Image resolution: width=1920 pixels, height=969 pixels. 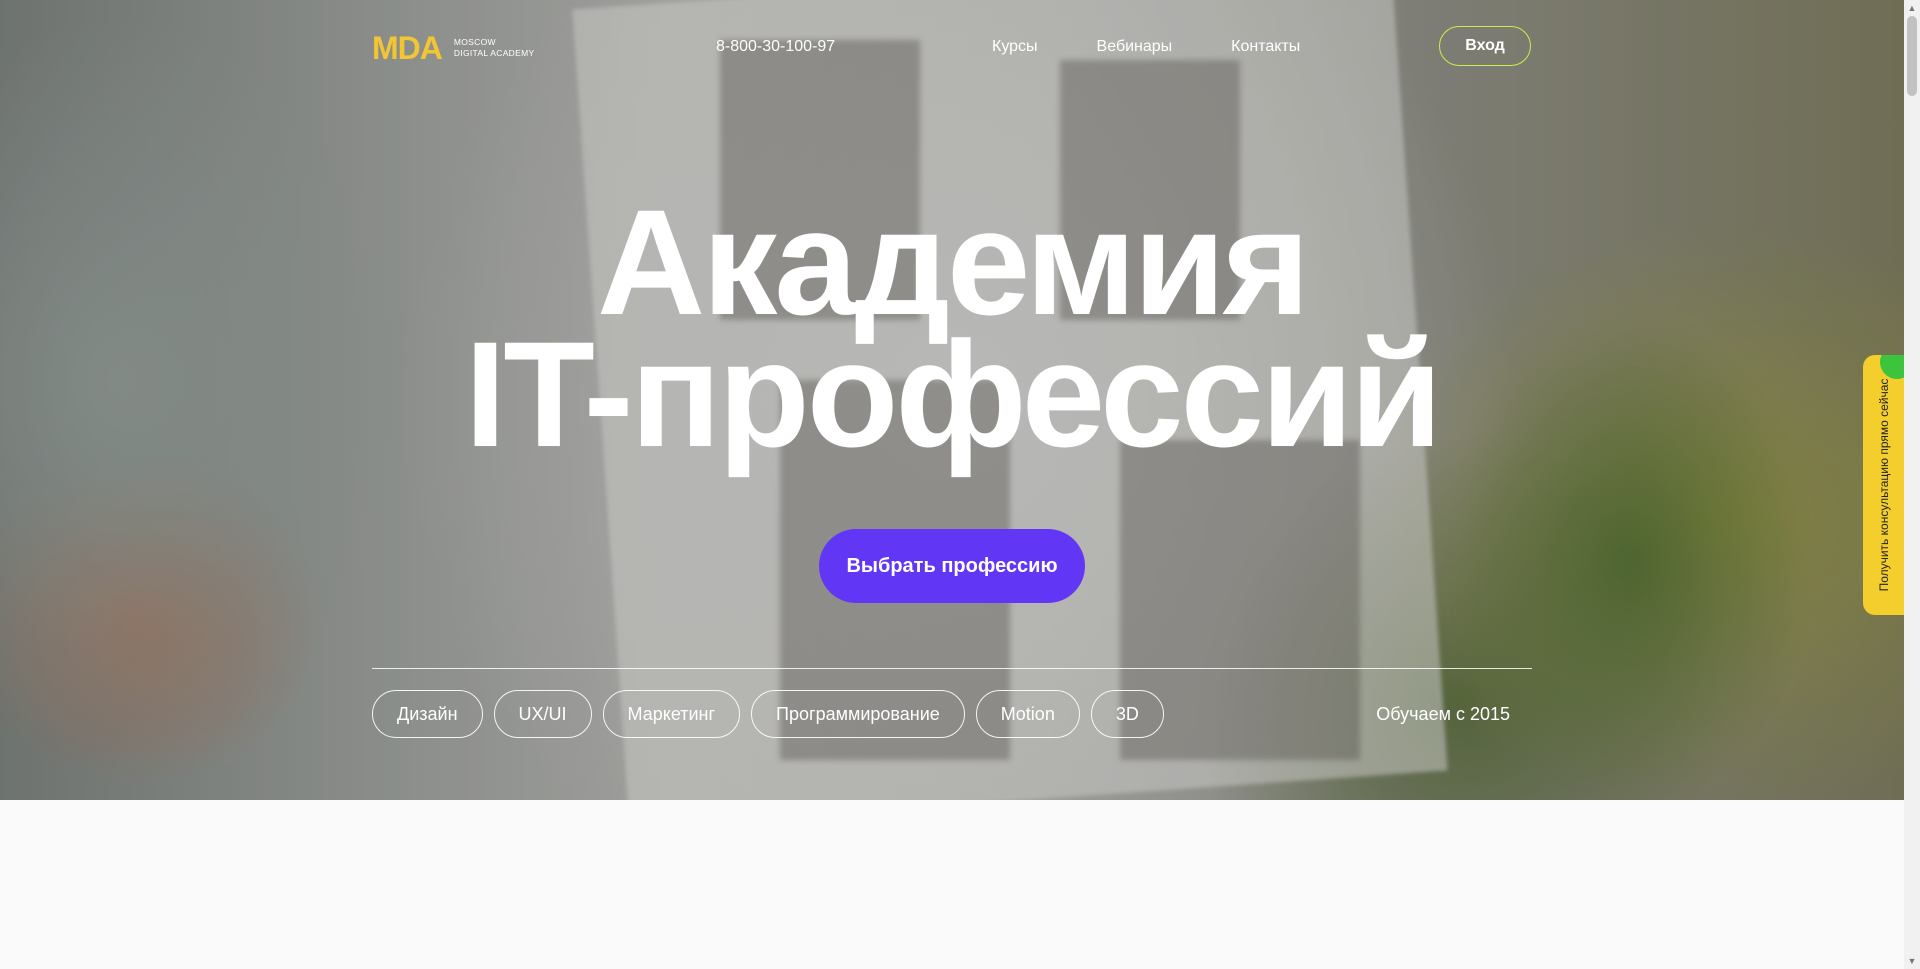 What do you see at coordinates (542, 714) in the screenshot?
I see `tag-ux-ui: UX/UI` at bounding box center [542, 714].